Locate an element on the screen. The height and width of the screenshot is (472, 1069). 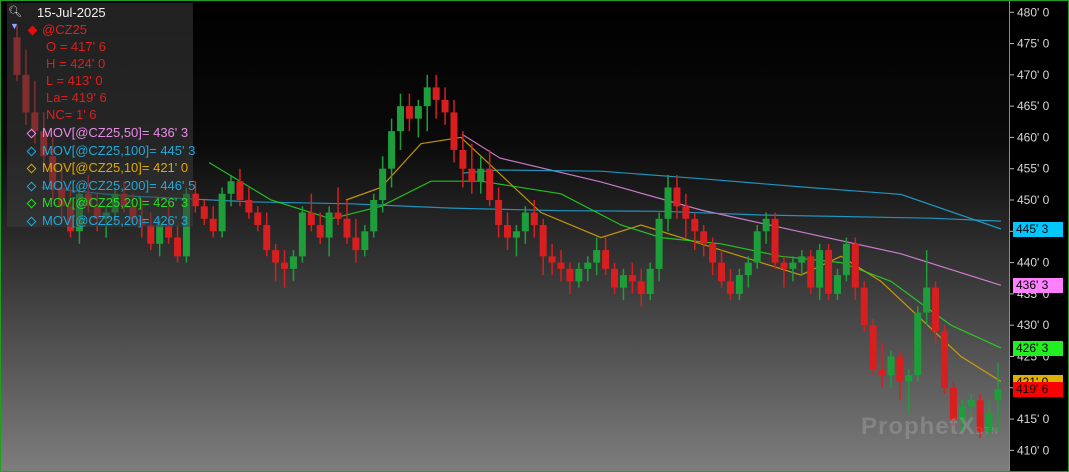
legend-ohlc-item: NC= 1' 6 is located at coordinates (71, 114).